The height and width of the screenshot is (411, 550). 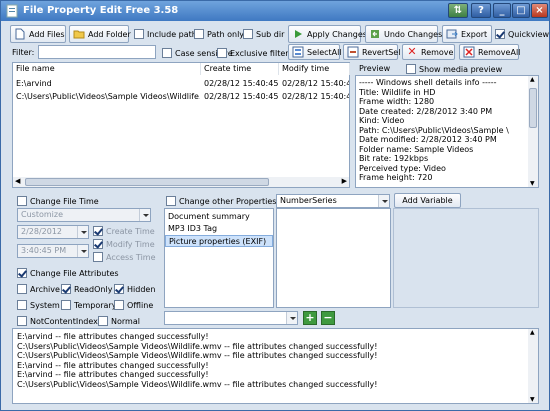 What do you see at coordinates (124, 257) in the screenshot?
I see `access-time-checkbox: Access Time` at bounding box center [124, 257].